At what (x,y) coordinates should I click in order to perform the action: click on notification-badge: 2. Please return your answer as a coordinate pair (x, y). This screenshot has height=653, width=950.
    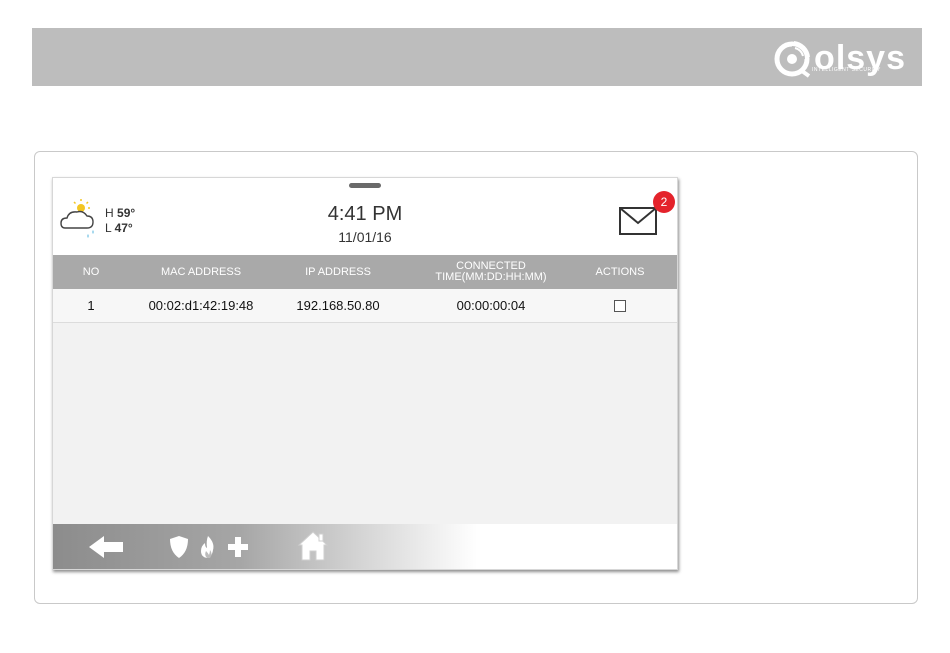
    Looking at the image, I should click on (664, 202).